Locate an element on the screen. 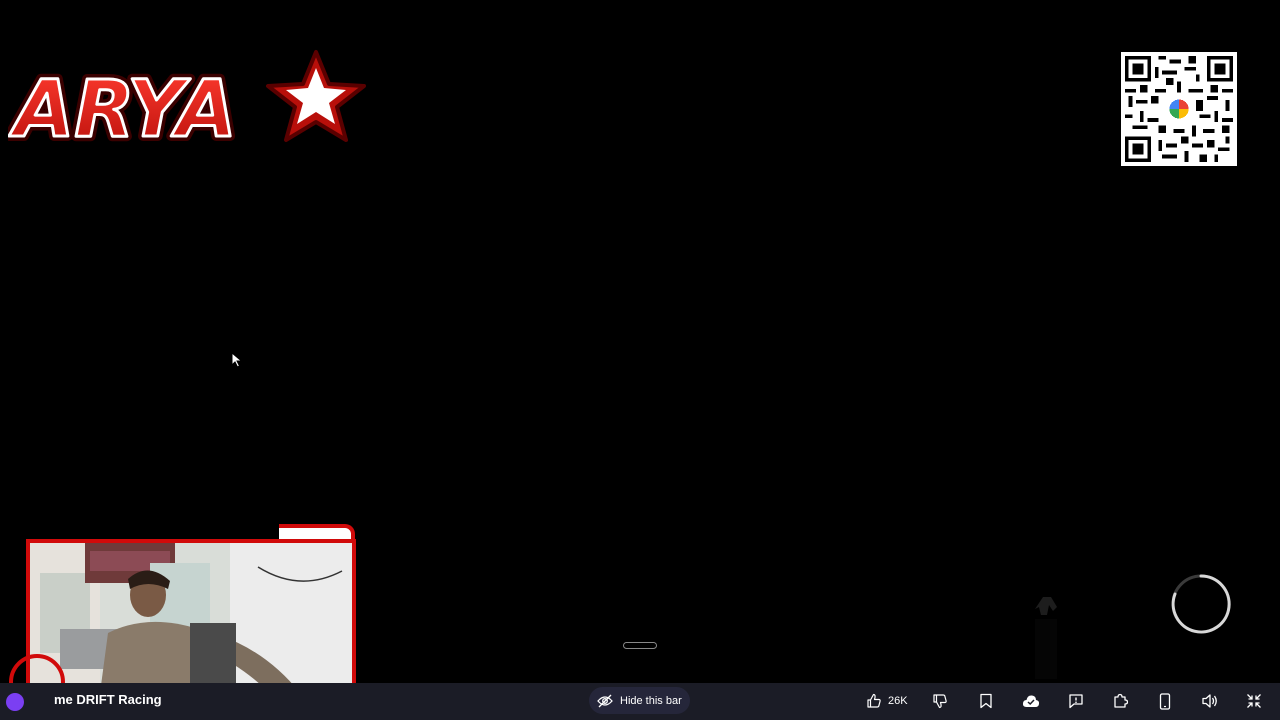 The width and height of the screenshot is (1280, 720). exit-fullscreen-icon is located at coordinates (1254, 701).